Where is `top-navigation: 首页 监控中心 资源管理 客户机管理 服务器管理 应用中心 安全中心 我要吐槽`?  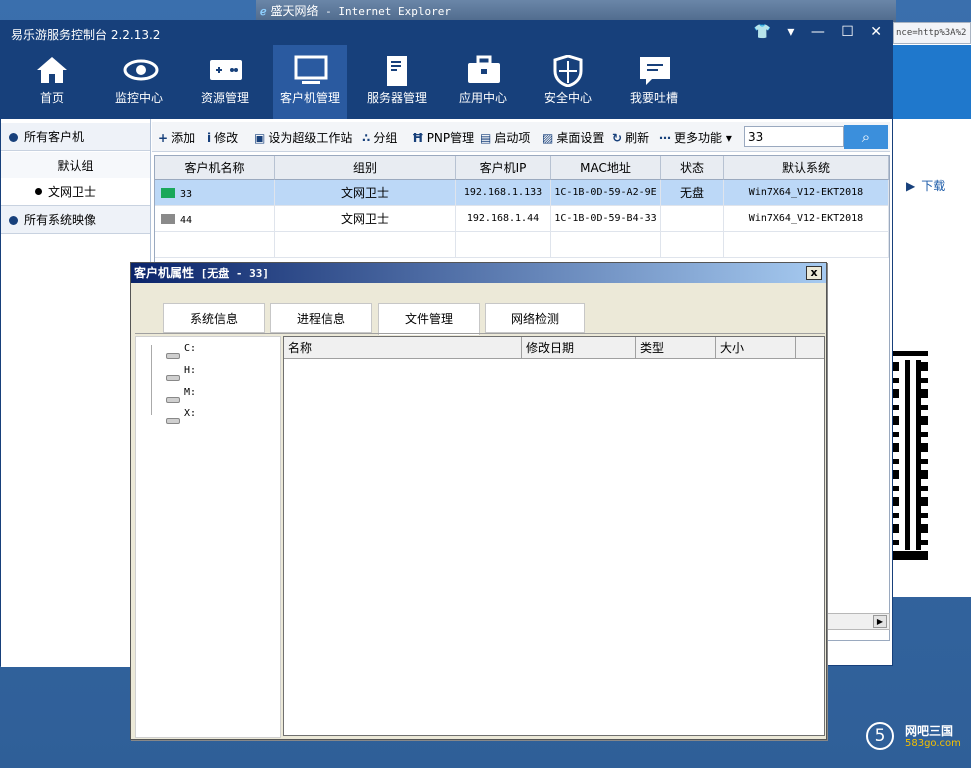 top-navigation: 首页 监控中心 资源管理 客户机管理 服务器管理 应用中心 安全中心 我要吐槽 is located at coordinates (446, 82).